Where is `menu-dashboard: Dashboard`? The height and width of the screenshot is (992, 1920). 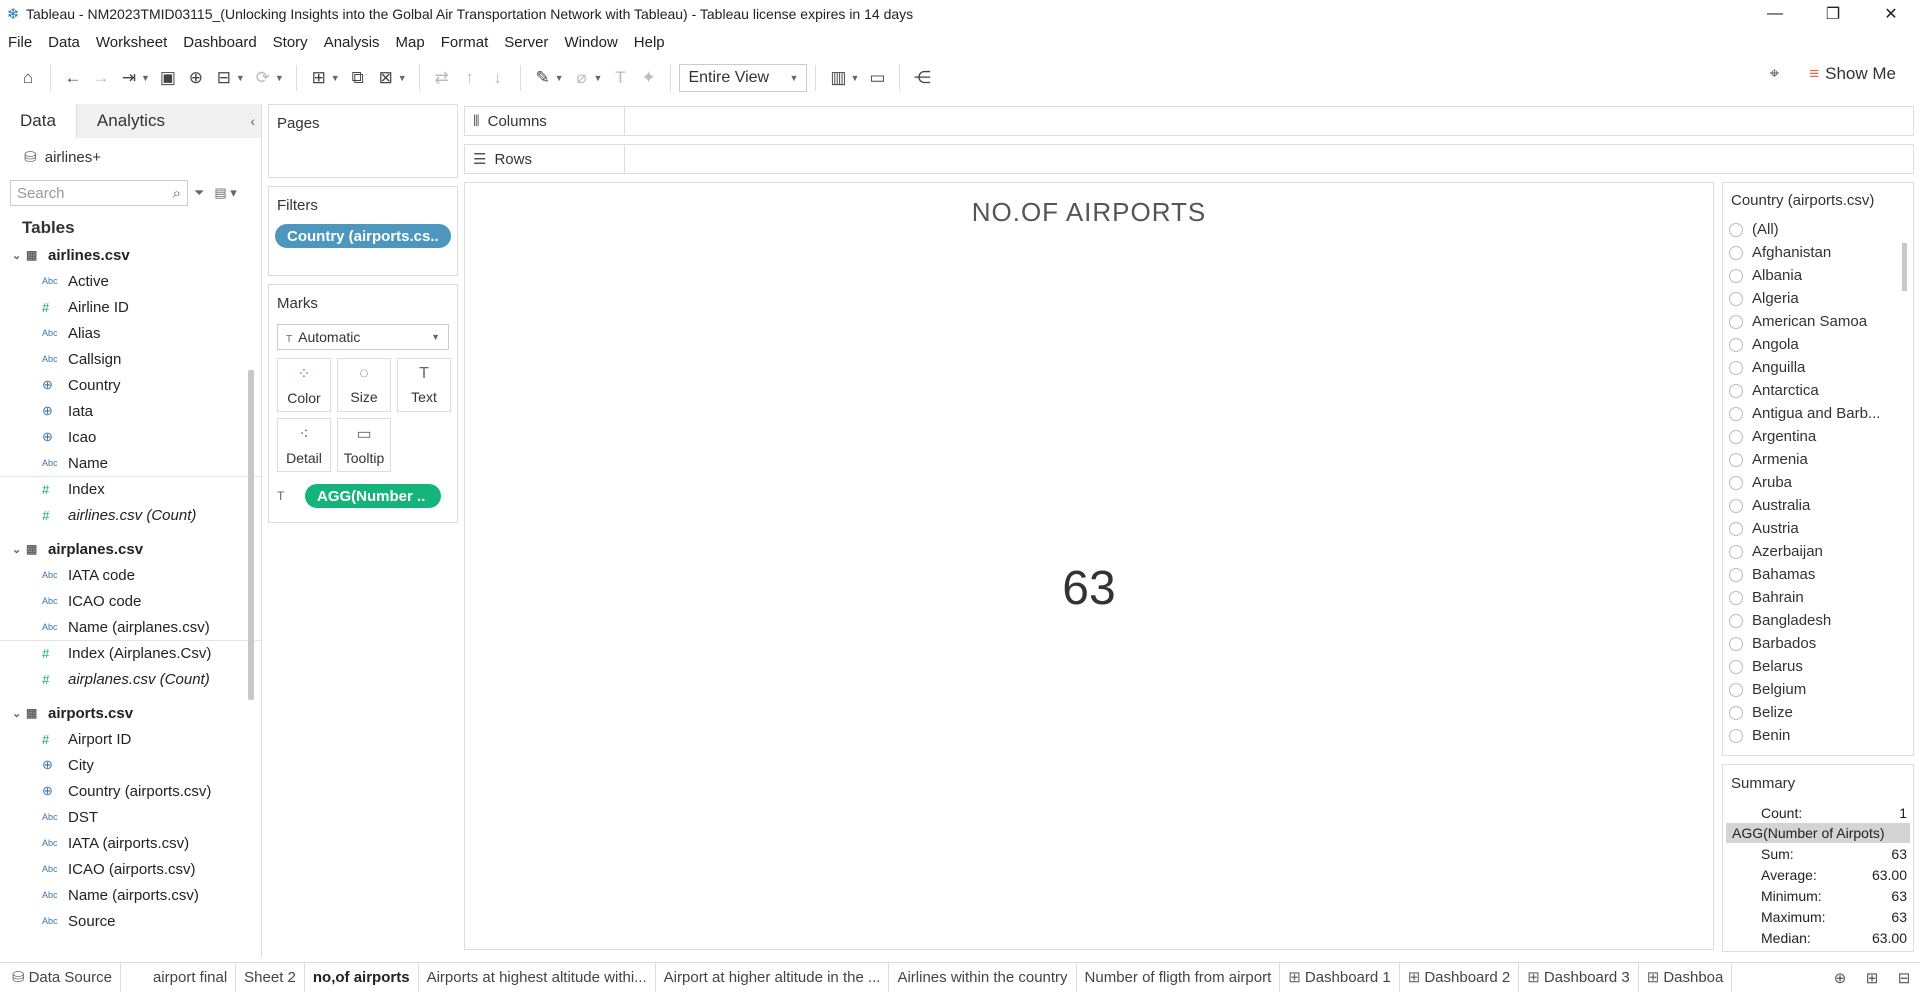
menu-dashboard: Dashboard is located at coordinates (219, 42).